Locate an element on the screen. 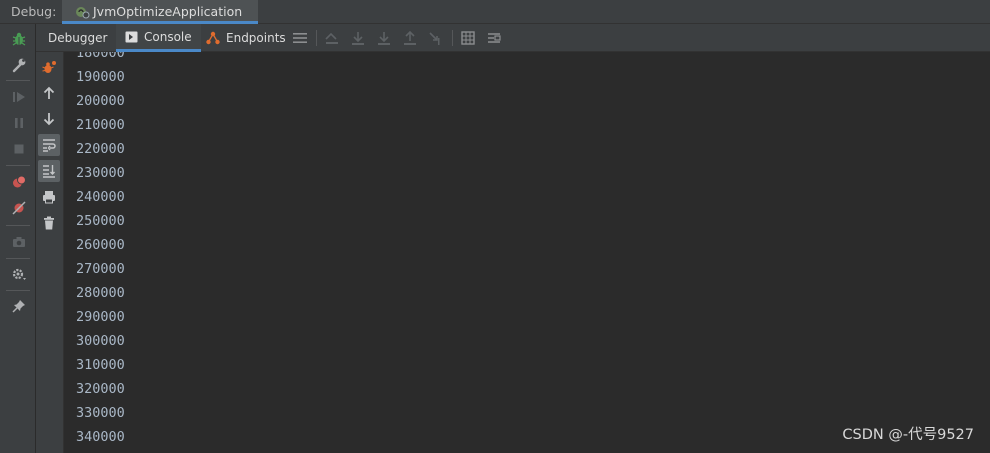 The image size is (990, 453). debug-tool-window-header: Debug: JvmOptimizeApplication is located at coordinates (495, 12).